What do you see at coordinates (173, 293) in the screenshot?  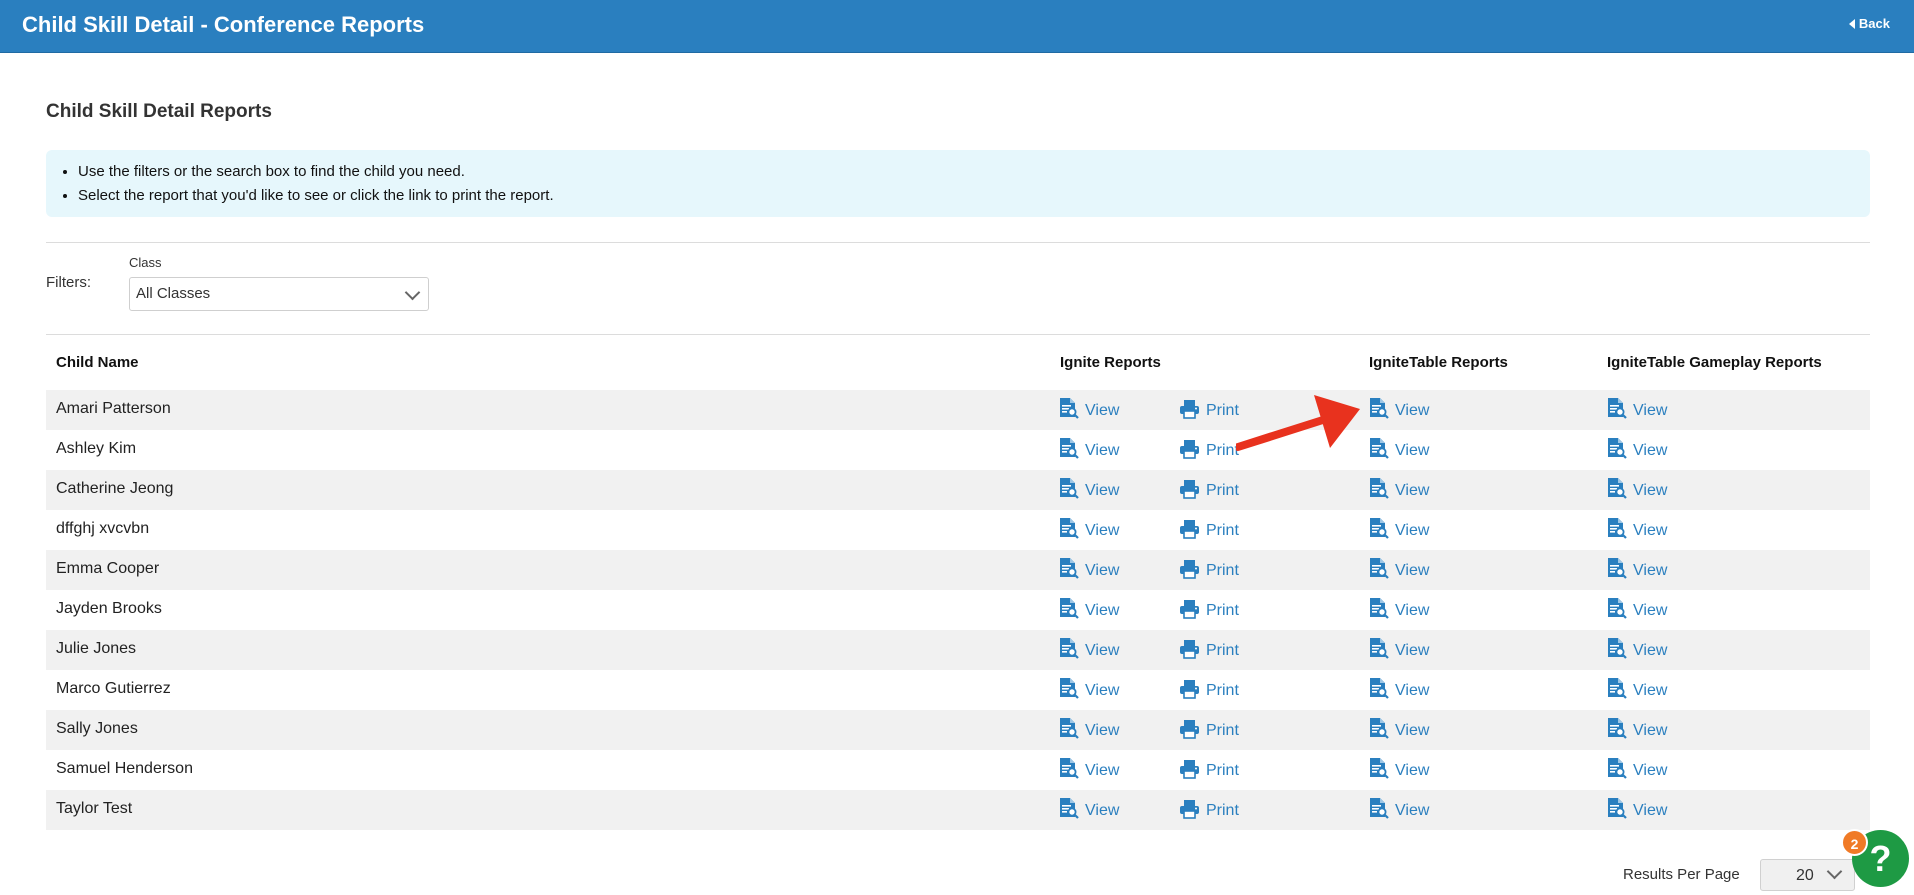 I see `class-select-value: All Classes` at bounding box center [173, 293].